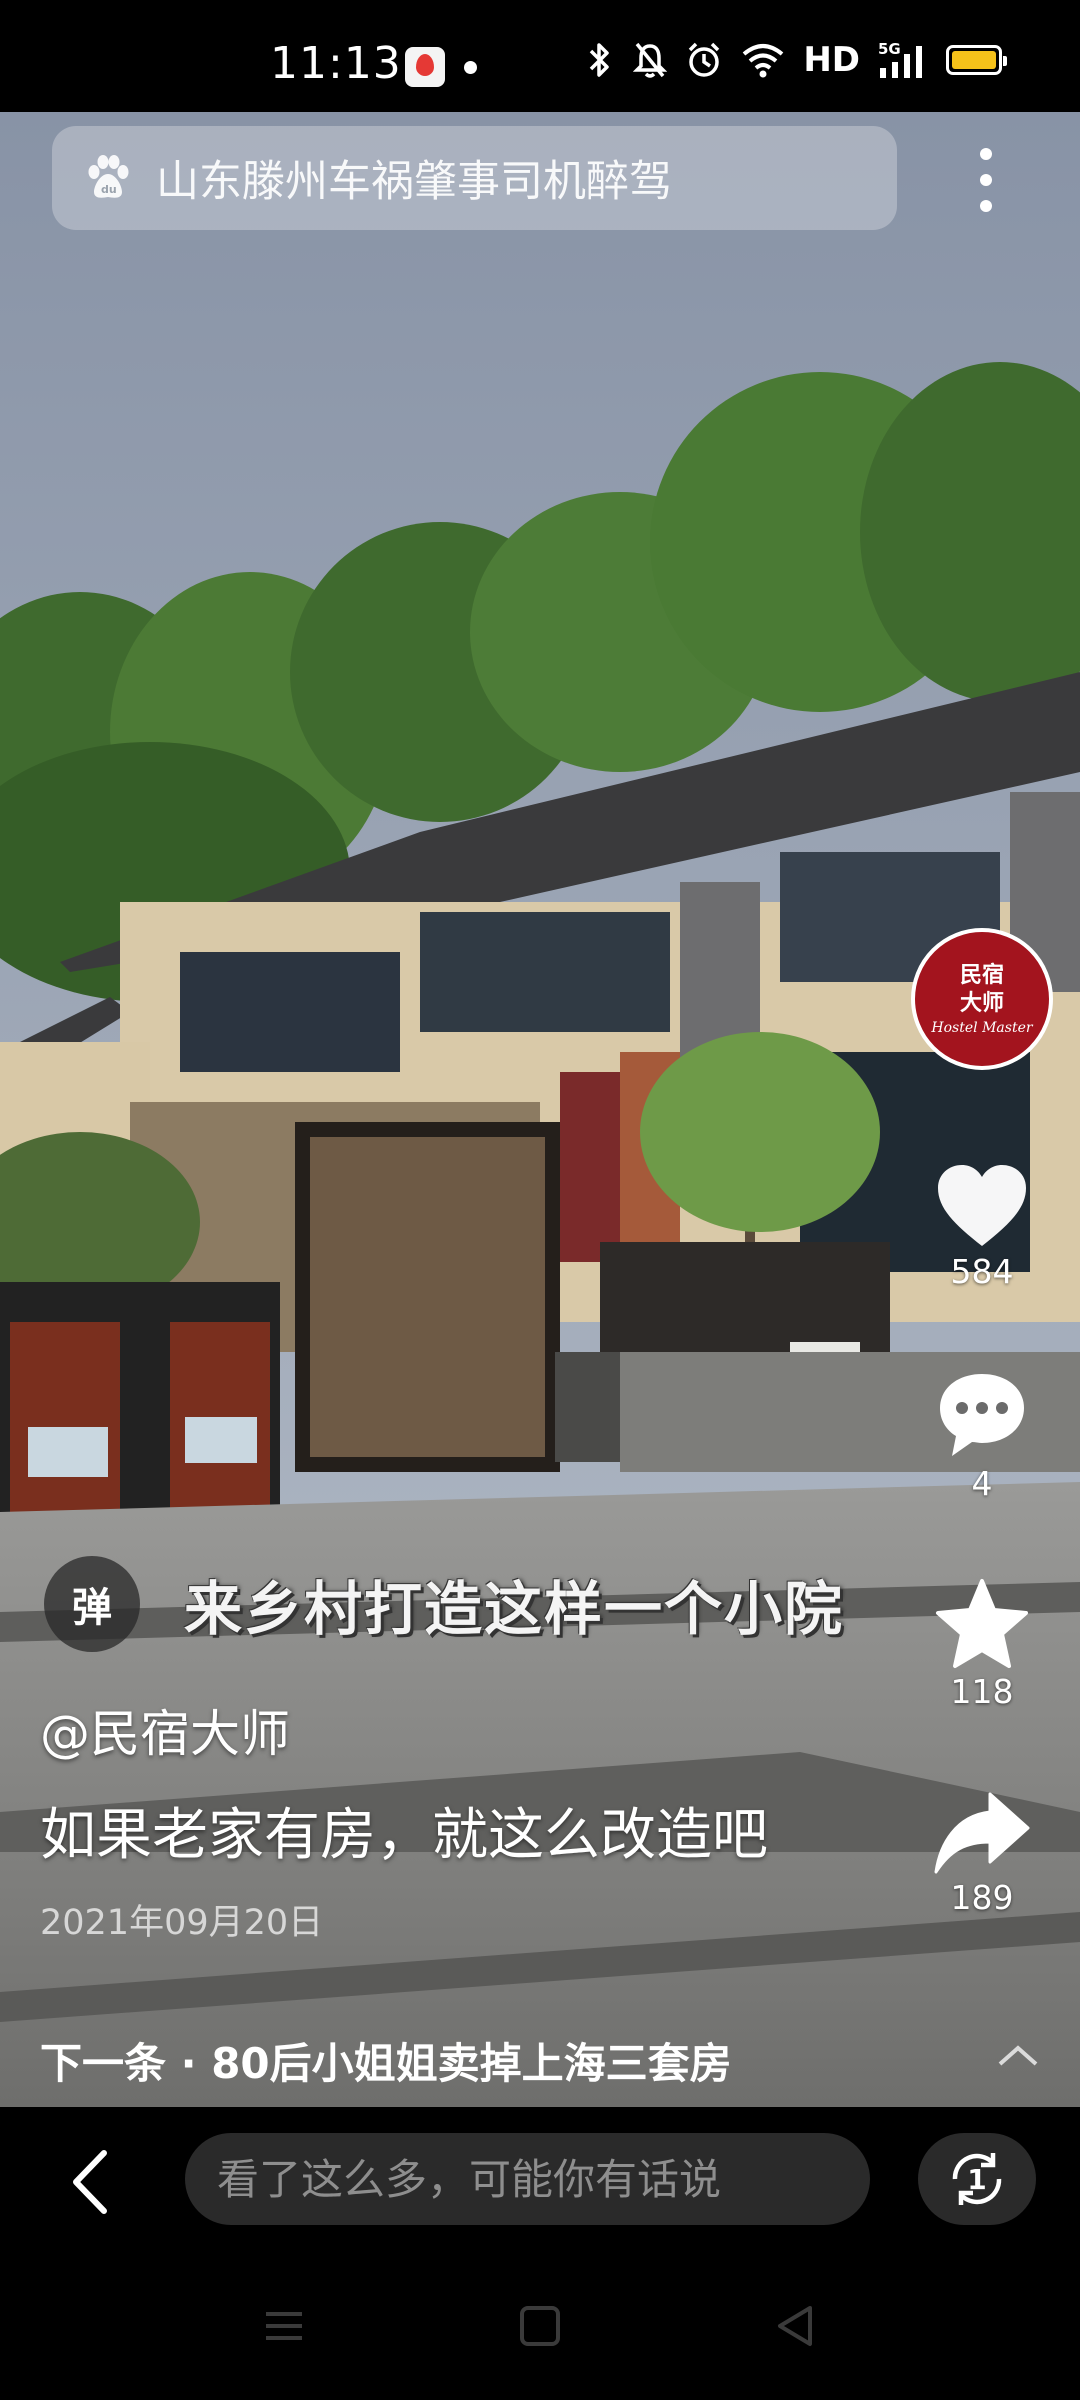 The height and width of the screenshot is (2400, 1080). Describe the element at coordinates (704, 59) in the screenshot. I see `alarm-icon` at that location.